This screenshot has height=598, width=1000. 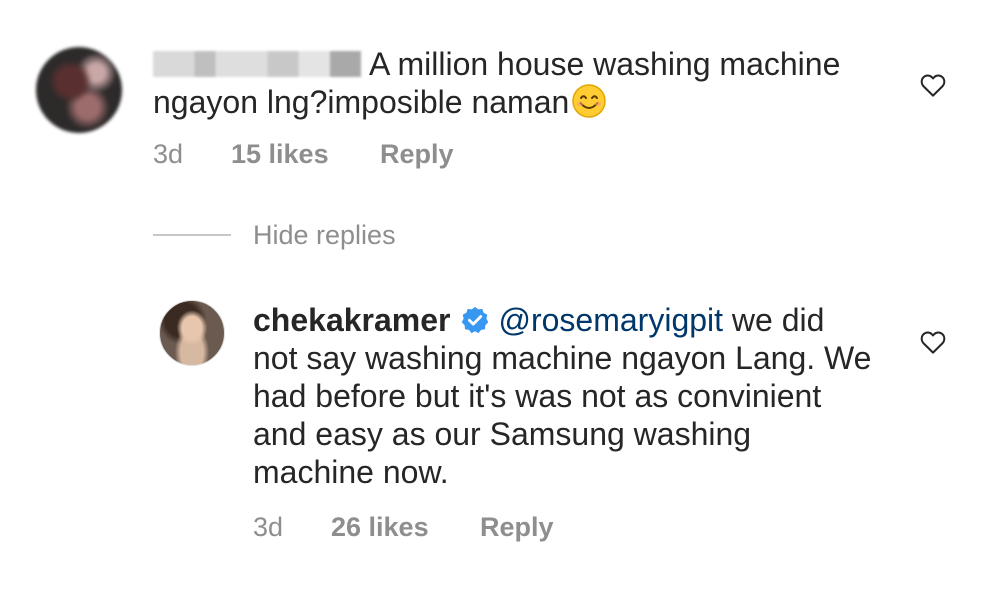 What do you see at coordinates (324, 235) in the screenshot?
I see `hide-replies-button: Hide replies` at bounding box center [324, 235].